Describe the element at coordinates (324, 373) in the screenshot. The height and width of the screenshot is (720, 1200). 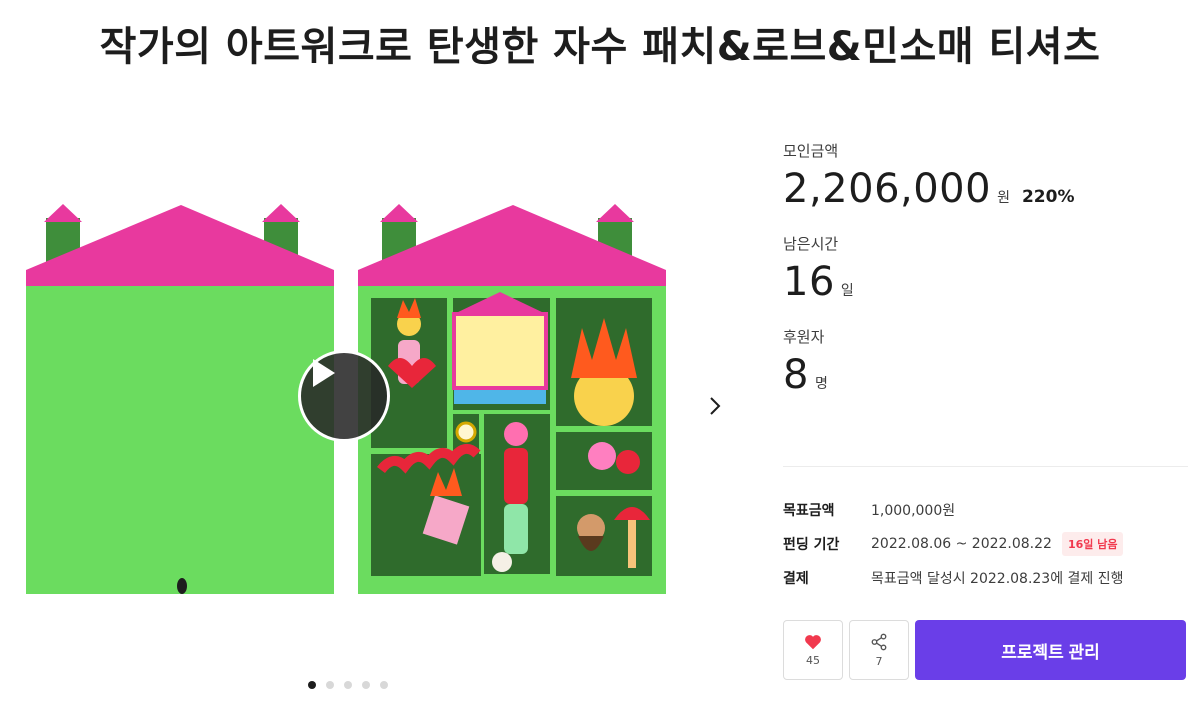
I see `play-icon` at that location.